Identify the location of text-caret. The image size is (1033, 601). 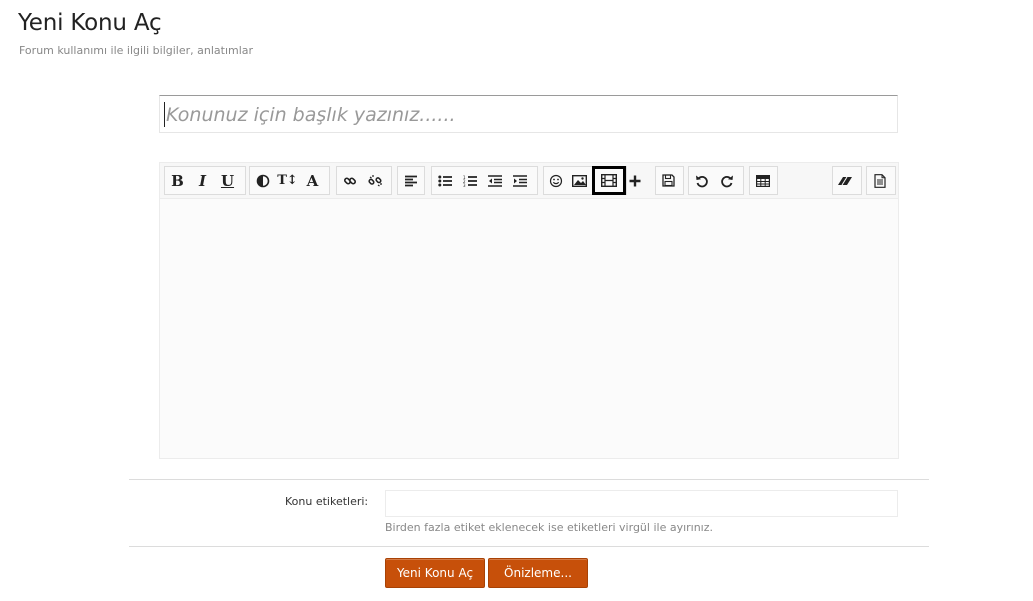
(164, 114).